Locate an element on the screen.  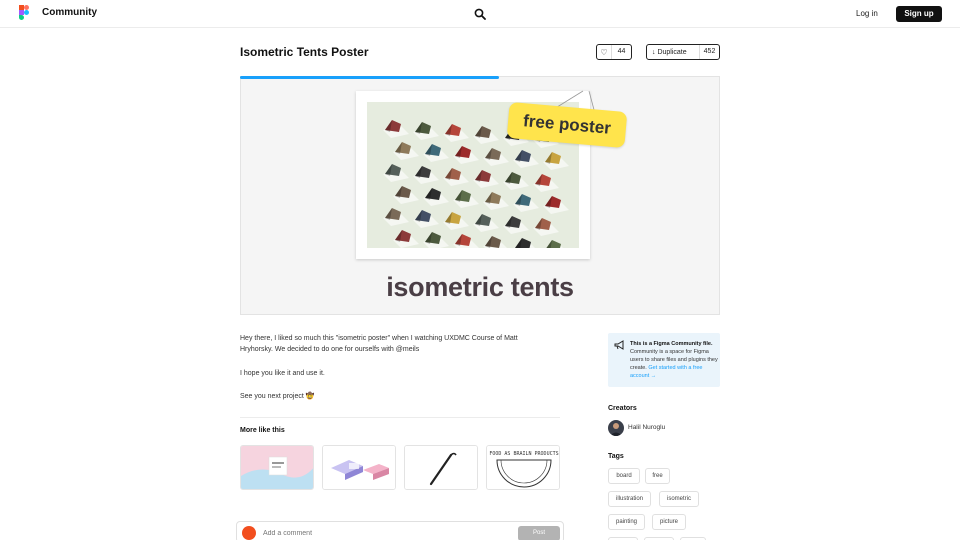
duplicate-button: ↓ Duplicate 452 is located at coordinates (683, 52).